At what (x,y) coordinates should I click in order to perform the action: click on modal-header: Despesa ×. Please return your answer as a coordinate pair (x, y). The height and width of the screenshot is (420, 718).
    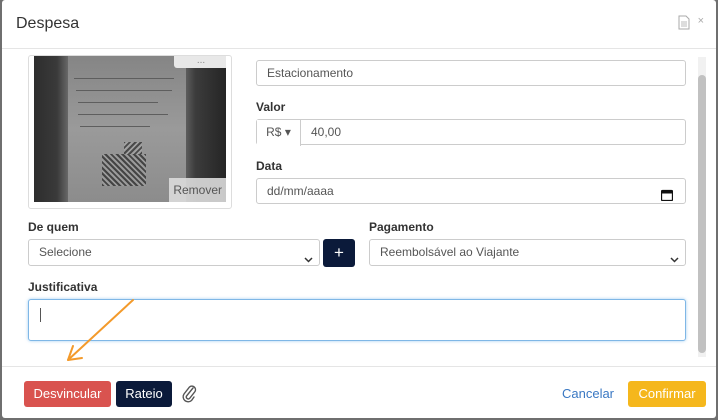
    Looking at the image, I should click on (359, 24).